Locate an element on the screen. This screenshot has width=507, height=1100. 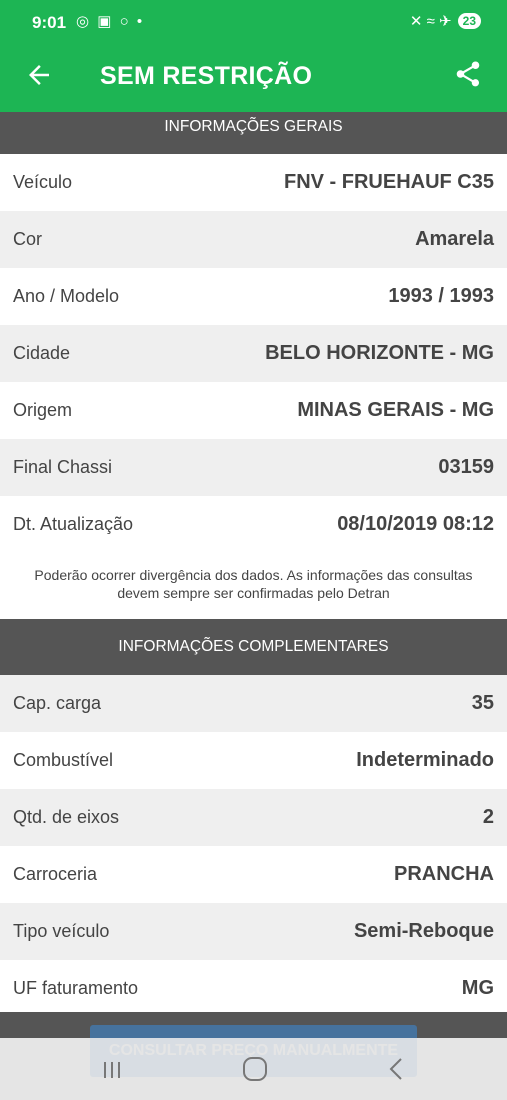
share-icon is located at coordinates (468, 74).